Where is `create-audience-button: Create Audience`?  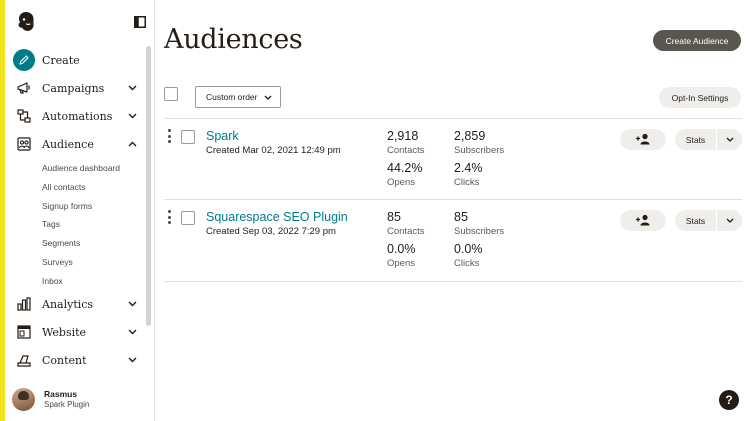 create-audience-button: Create Audience is located at coordinates (697, 40).